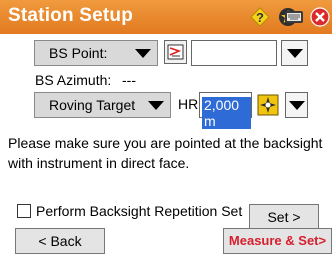 The image size is (332, 254). I want to click on hr-input: 2,000 m, so click(225, 110).